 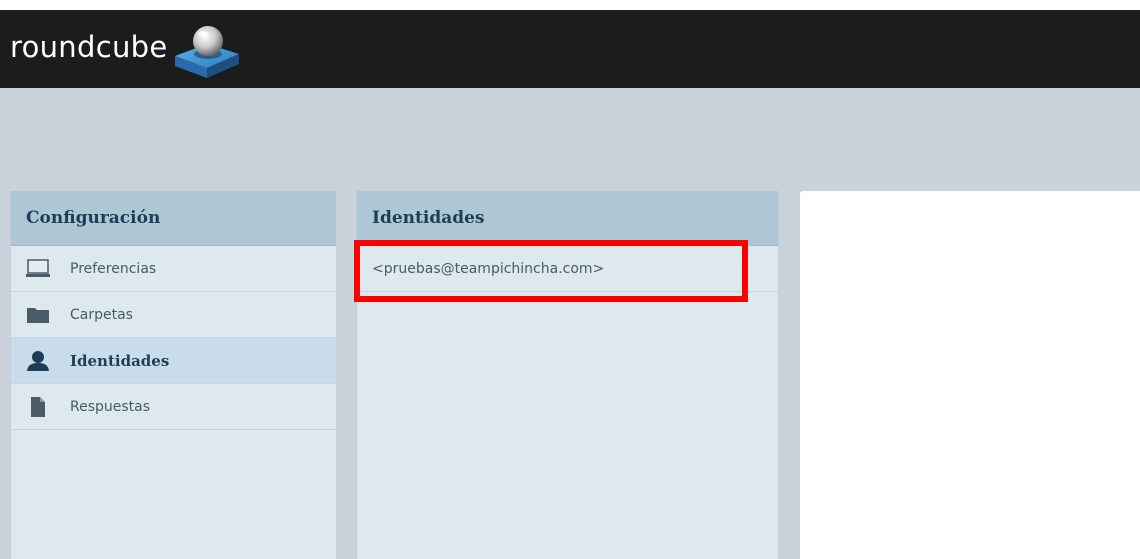 I want to click on logo: roundcube, so click(x=126, y=50).